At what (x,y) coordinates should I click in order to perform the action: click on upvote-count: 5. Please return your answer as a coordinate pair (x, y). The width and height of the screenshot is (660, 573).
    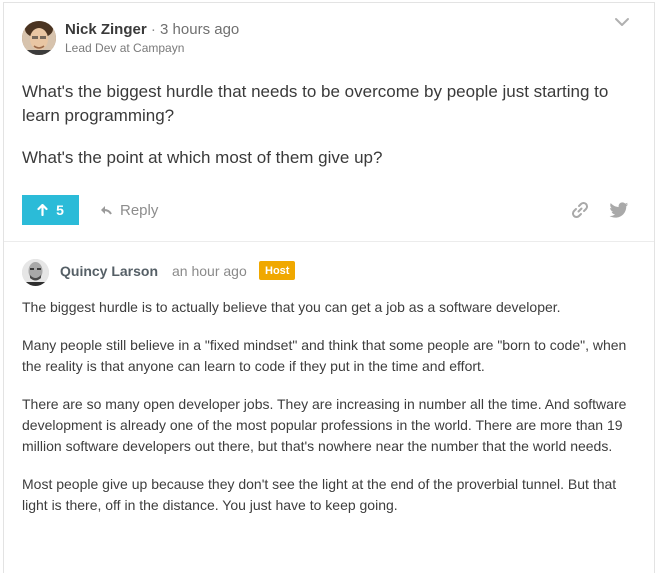
    Looking at the image, I should click on (60, 210).